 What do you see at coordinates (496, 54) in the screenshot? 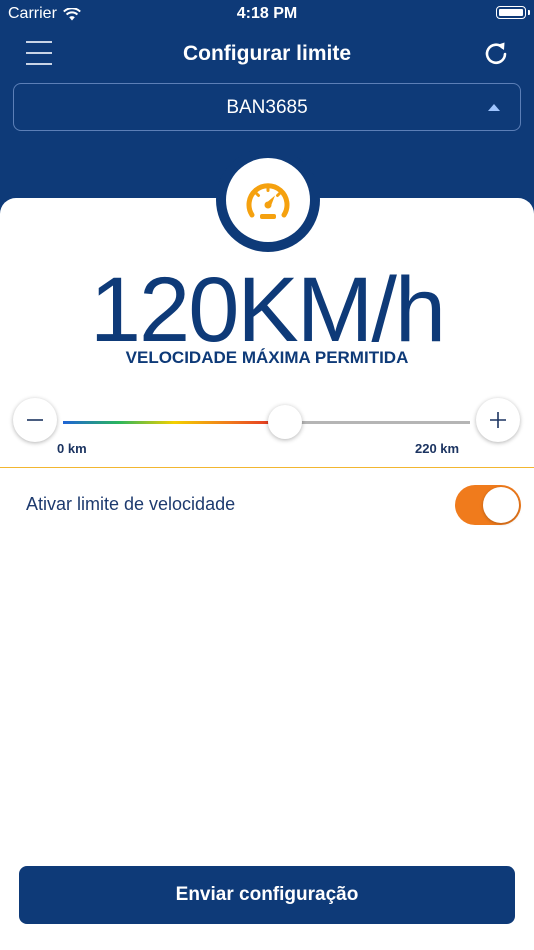
I see `refresh-icon` at bounding box center [496, 54].